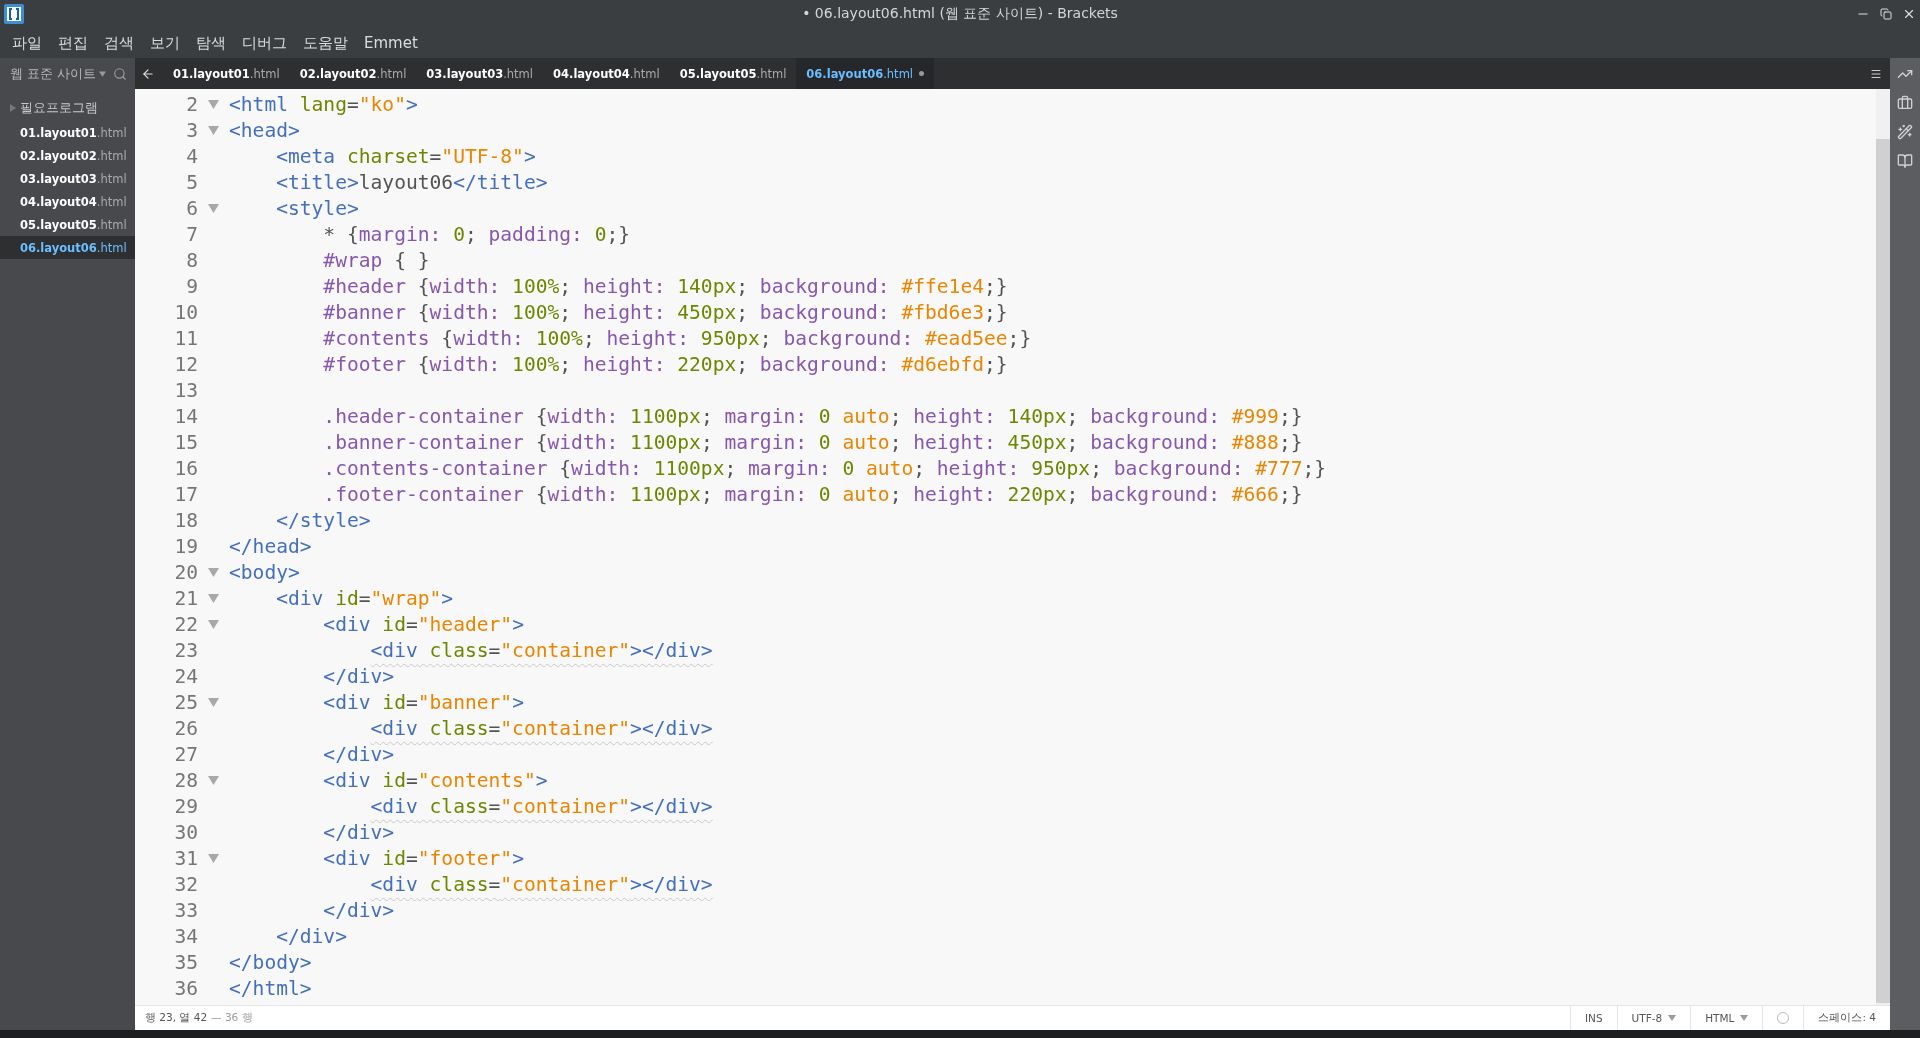 The width and height of the screenshot is (1920, 1038). What do you see at coordinates (812, 494) in the screenshot?
I see `code-line: .footer-container {width: 1100px; margin: 0 auto; height: 220px; background: #666;}` at bounding box center [812, 494].